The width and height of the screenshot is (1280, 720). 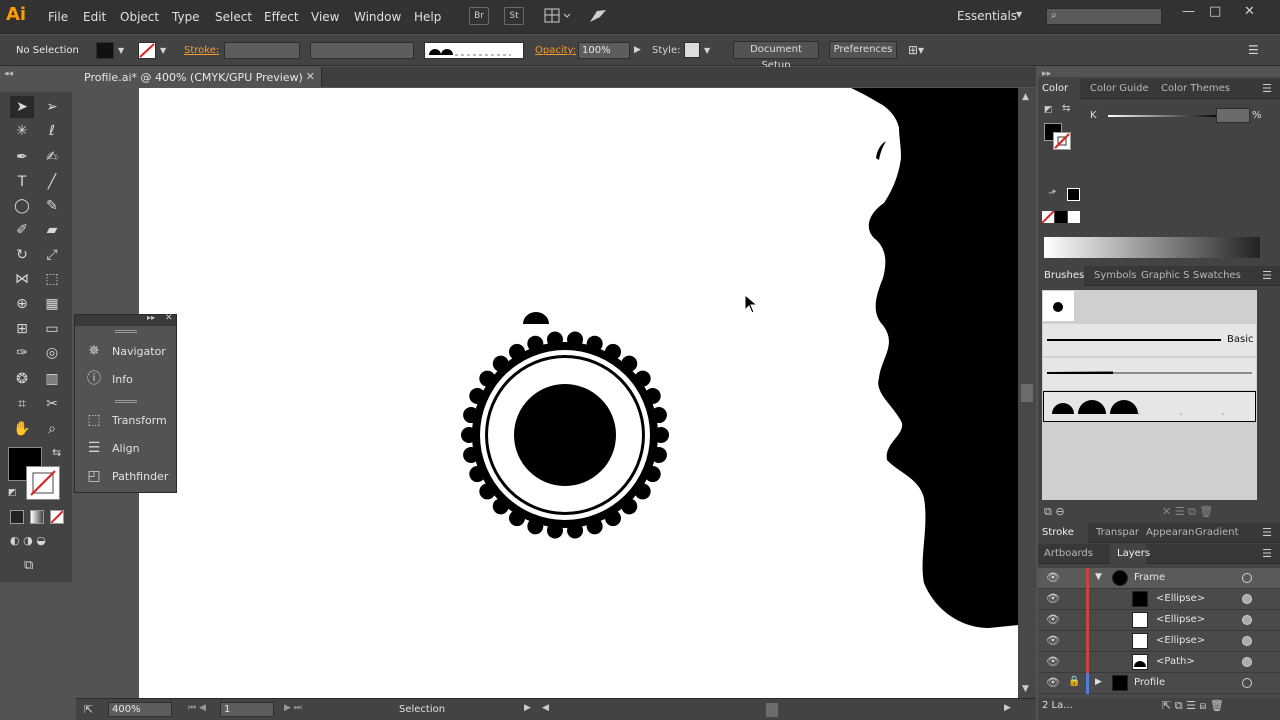 I want to click on k-value-field, so click(x=1233, y=115).